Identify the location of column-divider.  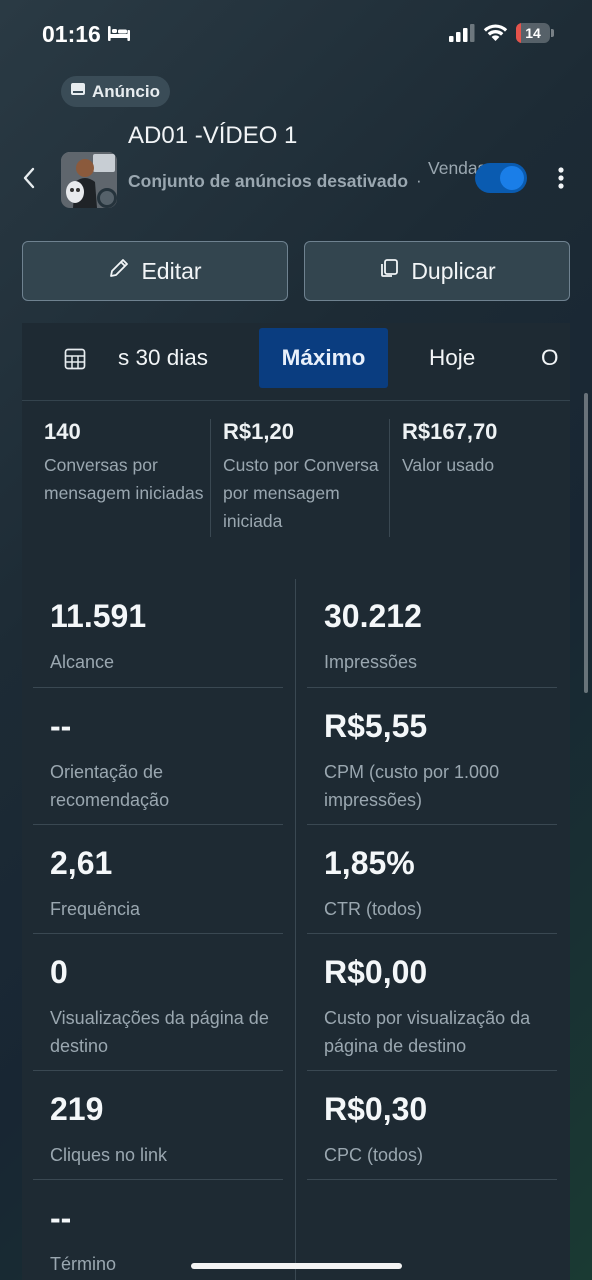
(295, 929).